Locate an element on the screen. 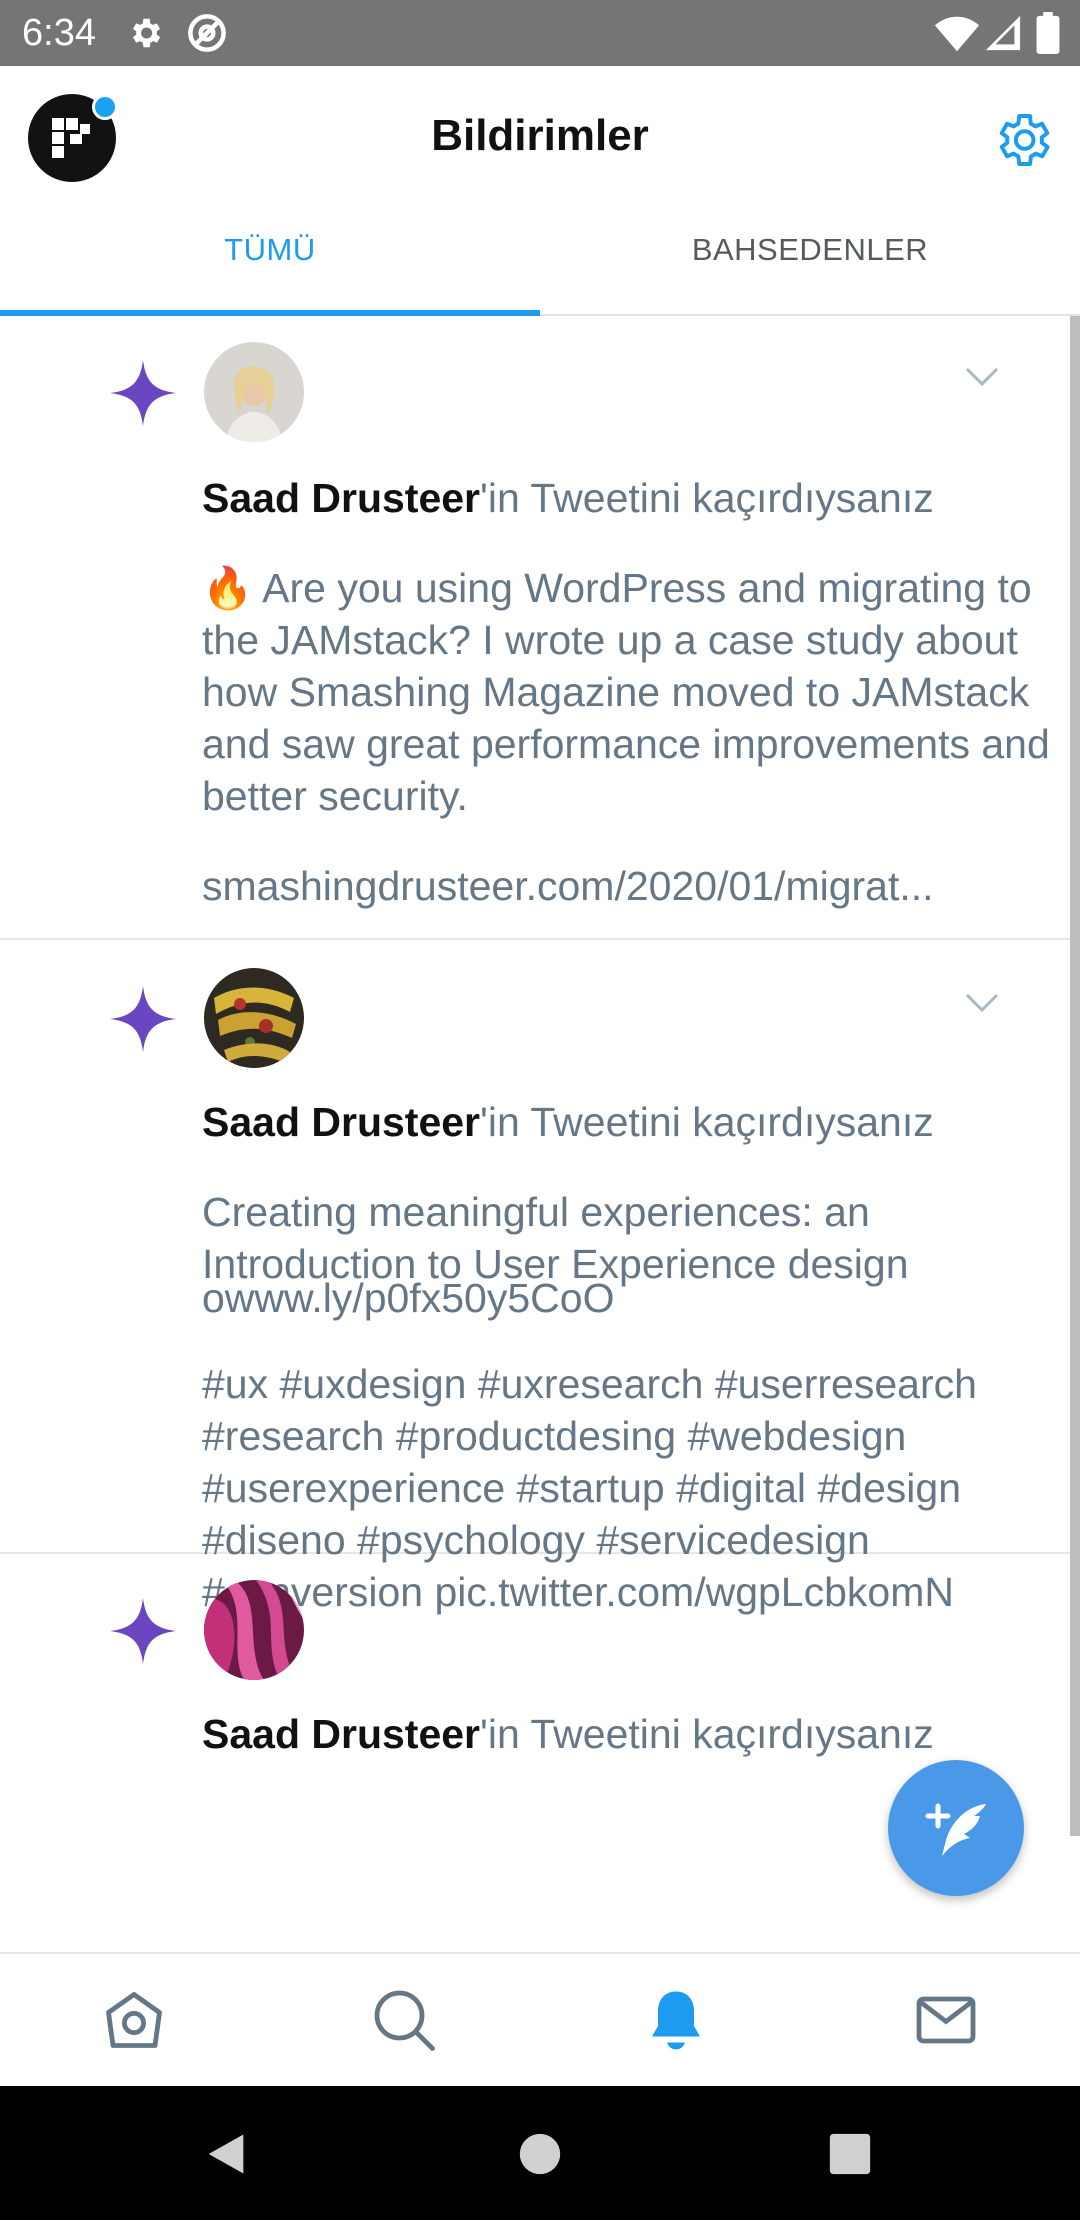 This screenshot has height=2220, width=1080. compose-feather-icon is located at coordinates (955, 1829).